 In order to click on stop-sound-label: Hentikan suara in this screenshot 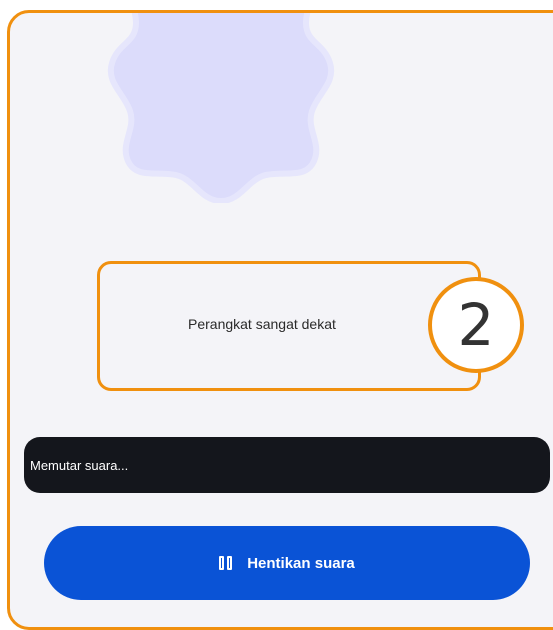, I will do `click(301, 563)`.